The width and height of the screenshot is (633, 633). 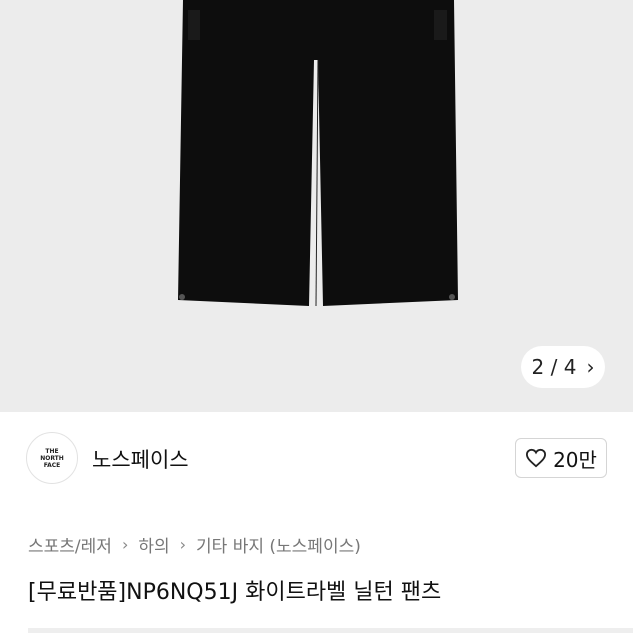 I want to click on image-counter: 2 / 4 ›, so click(x=563, y=367).